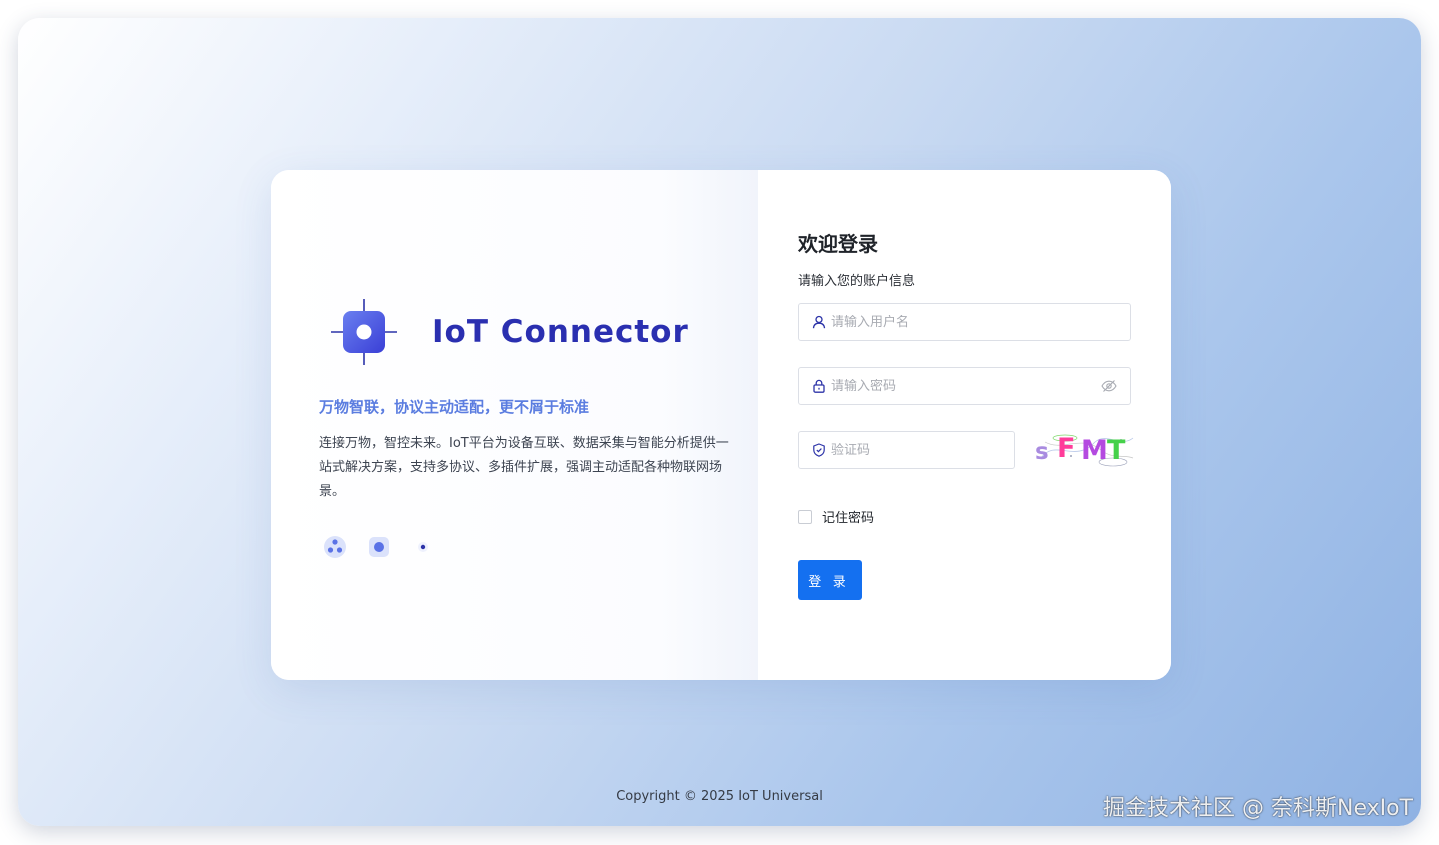  I want to click on username-field, so click(964, 322).